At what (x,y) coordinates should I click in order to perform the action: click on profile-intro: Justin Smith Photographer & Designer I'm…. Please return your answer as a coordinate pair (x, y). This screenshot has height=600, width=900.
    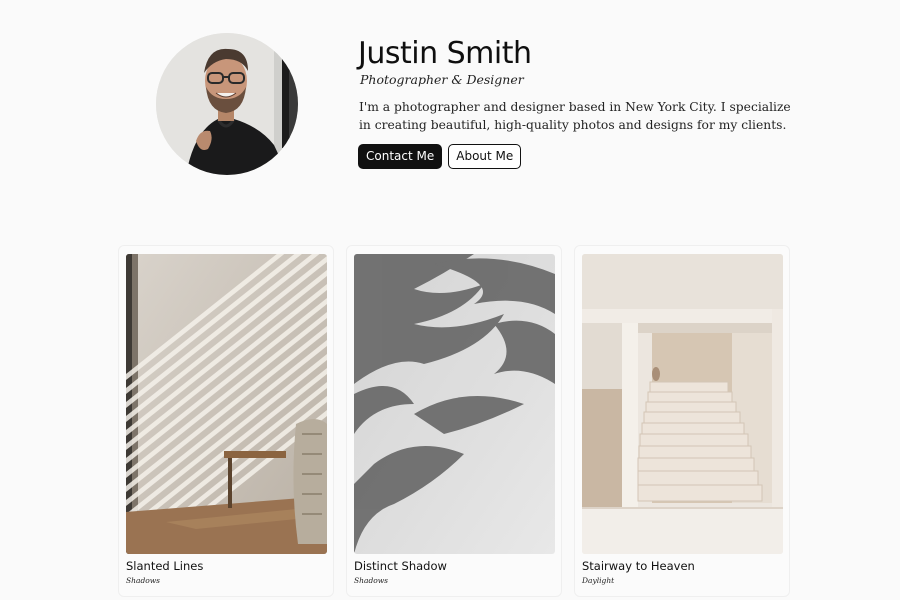
    Looking at the image, I should click on (593, 102).